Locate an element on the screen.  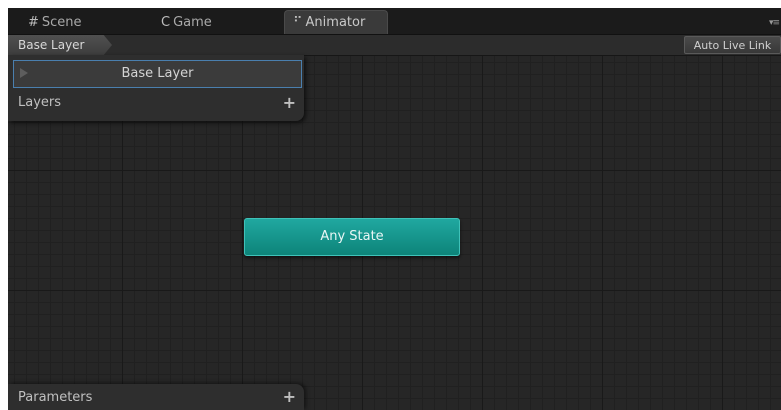
tab-game: C Game is located at coordinates (213, 22).